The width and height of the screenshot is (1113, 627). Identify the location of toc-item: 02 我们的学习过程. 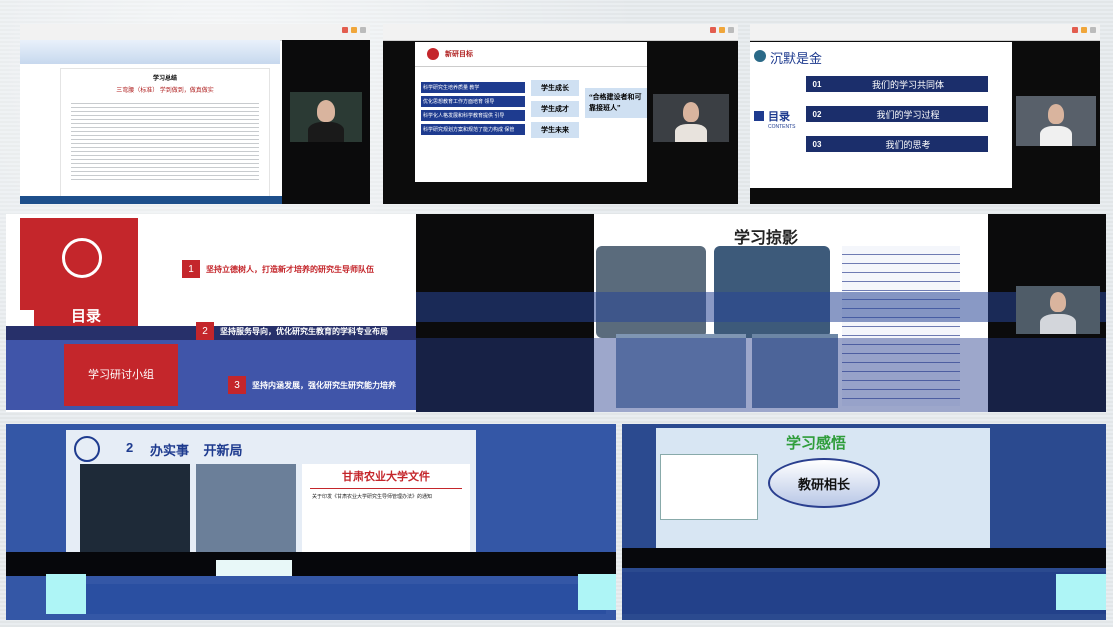
(897, 114).